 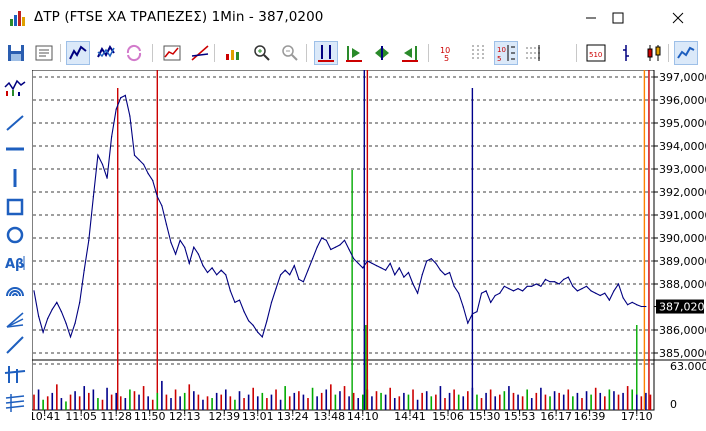 What do you see at coordinates (44, 53) in the screenshot?
I see `properties-button` at bounding box center [44, 53].